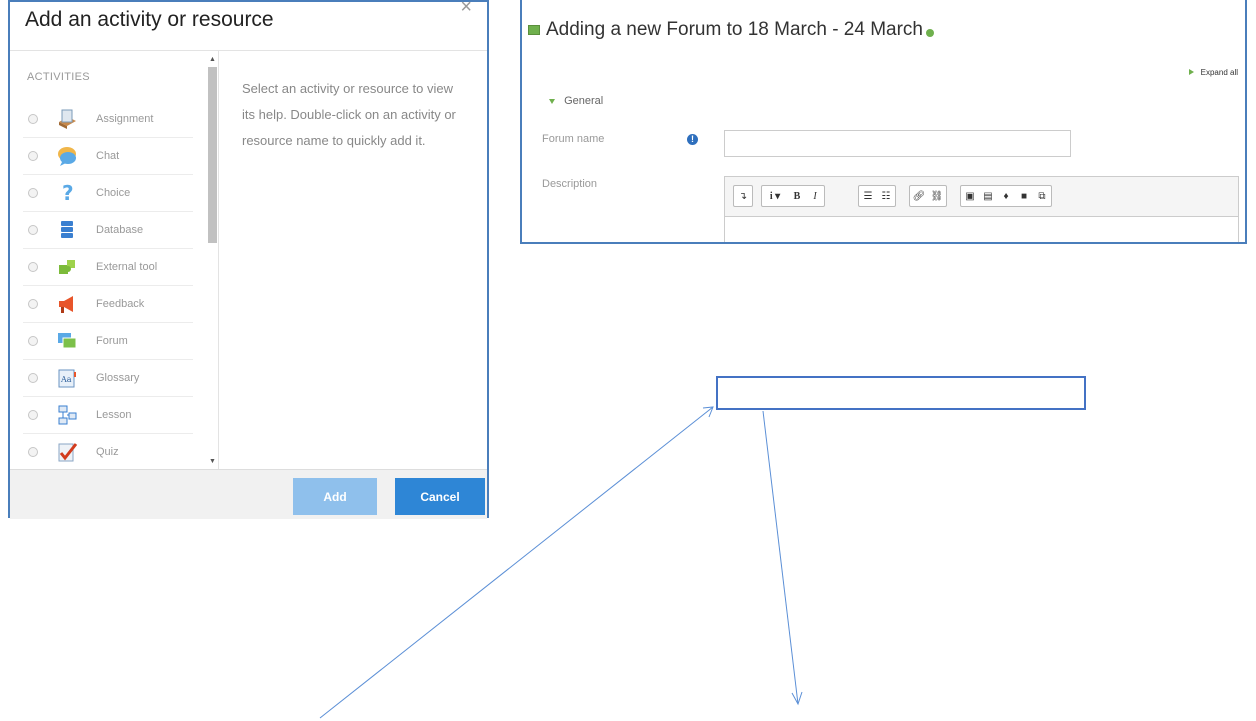  Describe the element at coordinates (780, 557) in the screenshot. I see `down-arrow-line` at that location.